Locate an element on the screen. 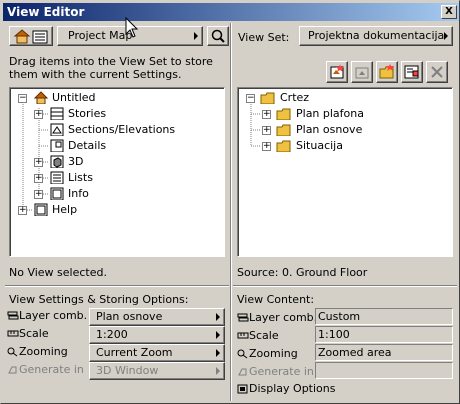  layer-comb-value: Plan osnove is located at coordinates (129, 316).